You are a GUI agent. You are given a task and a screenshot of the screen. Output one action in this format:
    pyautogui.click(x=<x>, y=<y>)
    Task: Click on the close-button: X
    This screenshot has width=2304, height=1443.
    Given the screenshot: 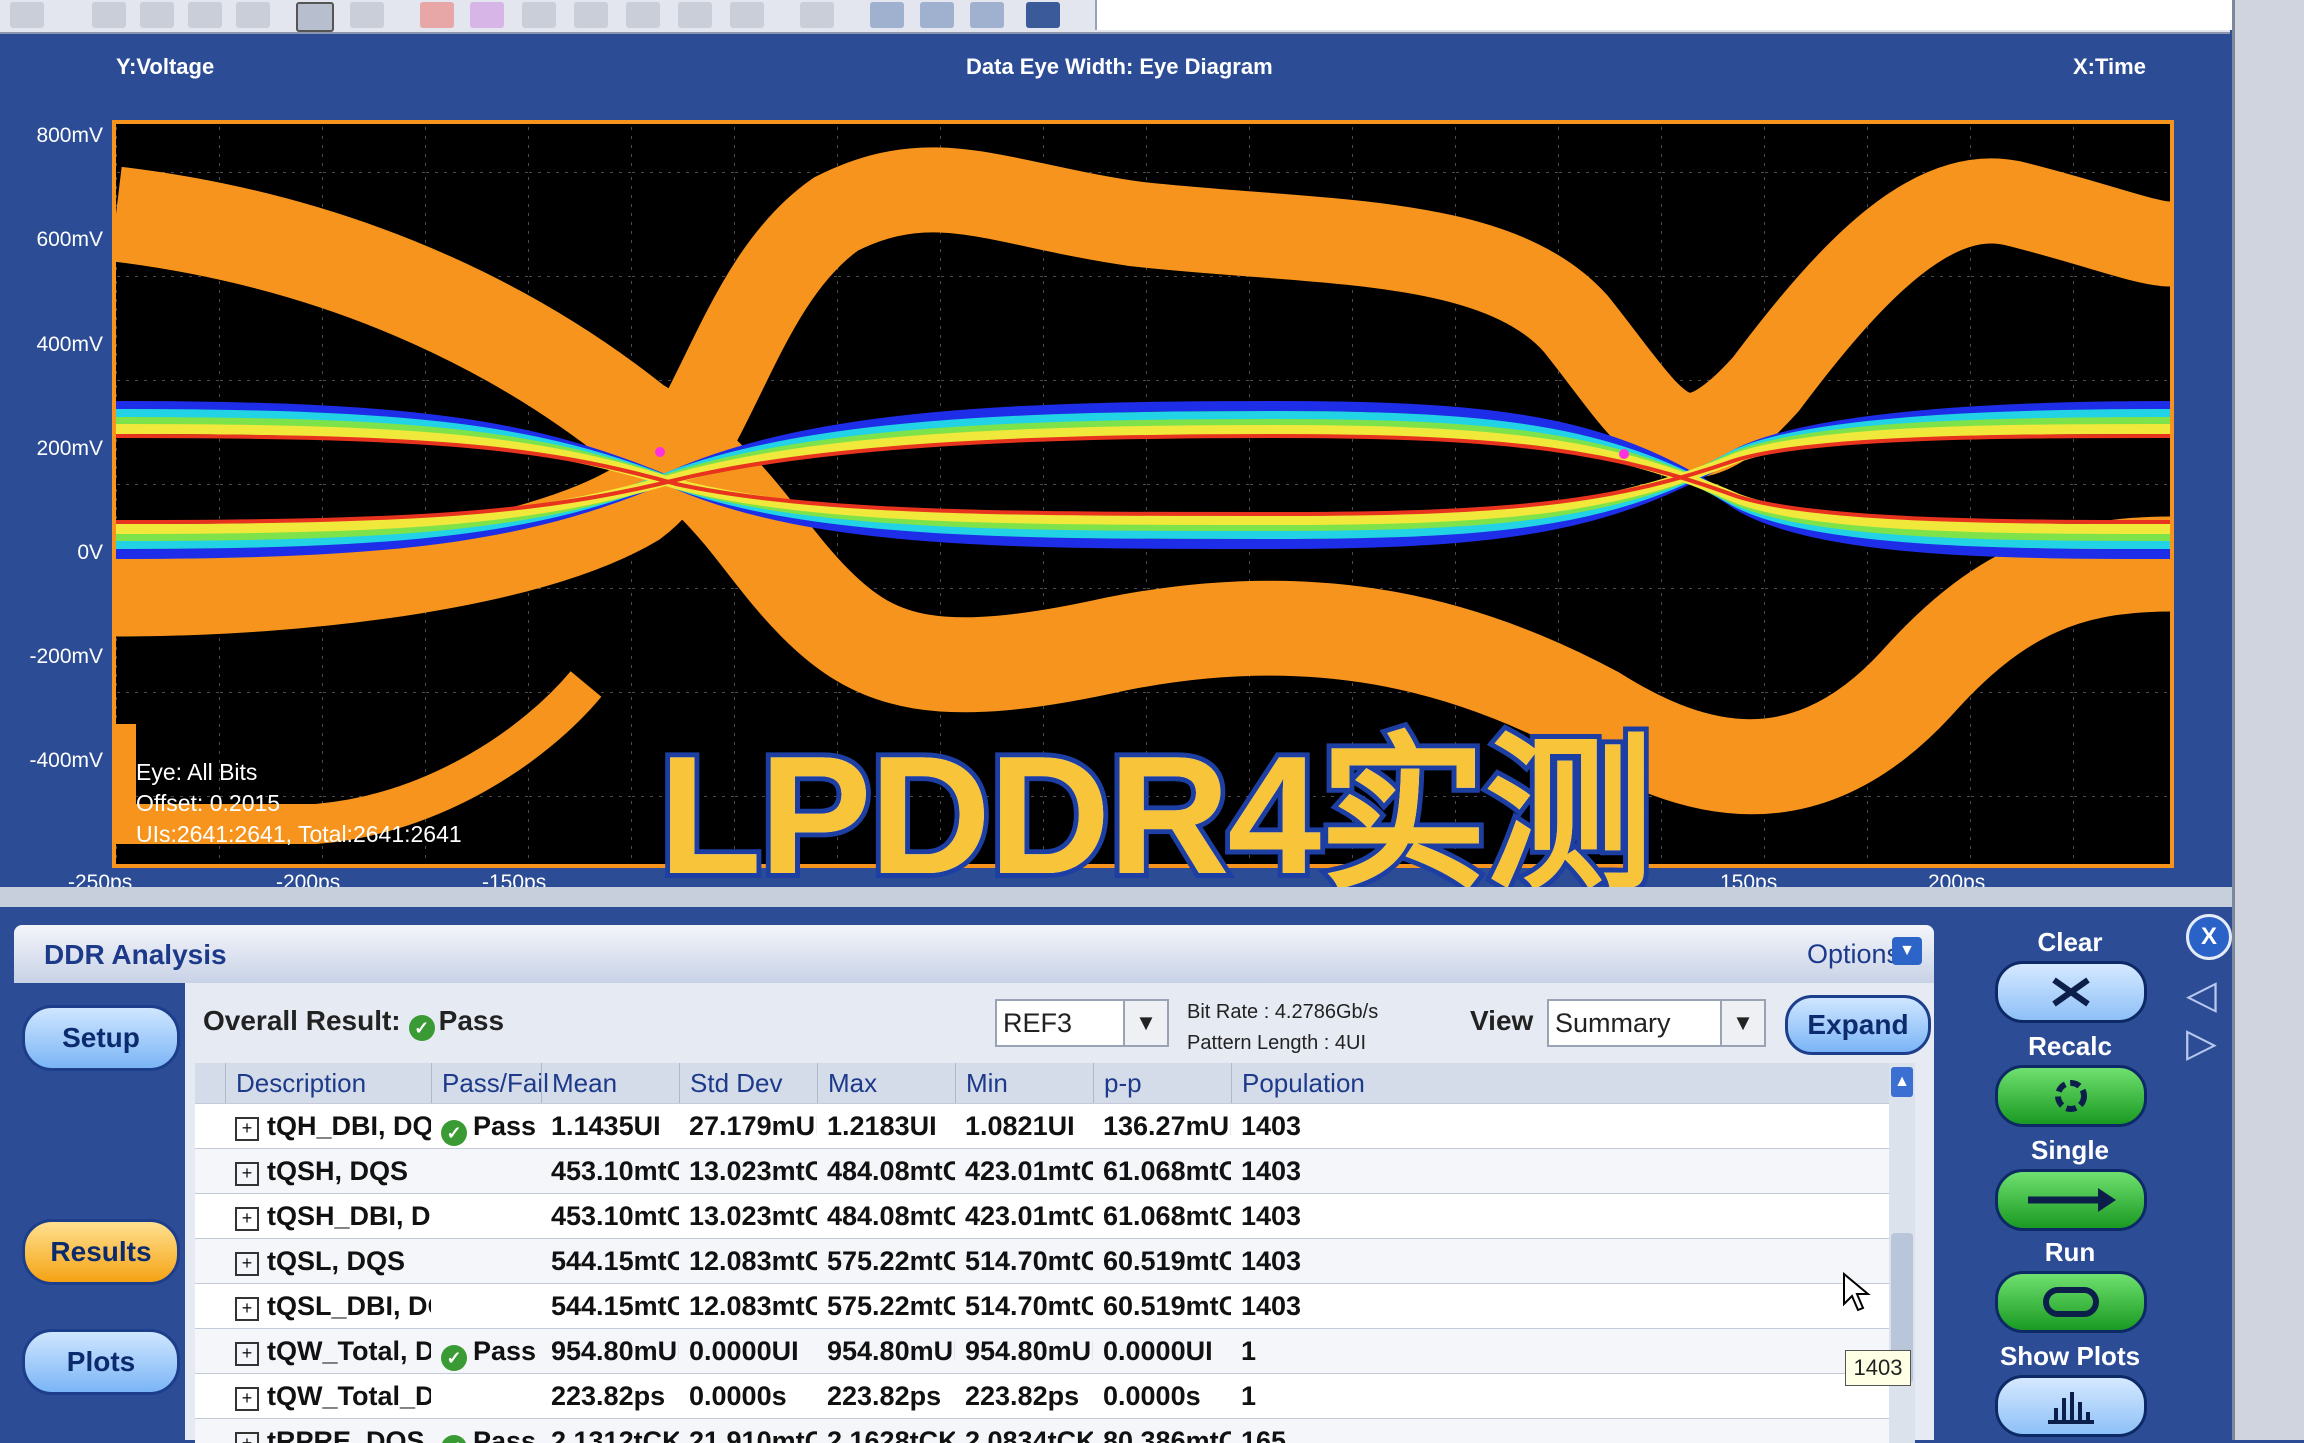 What is the action you would take?
    pyautogui.click(x=2209, y=937)
    